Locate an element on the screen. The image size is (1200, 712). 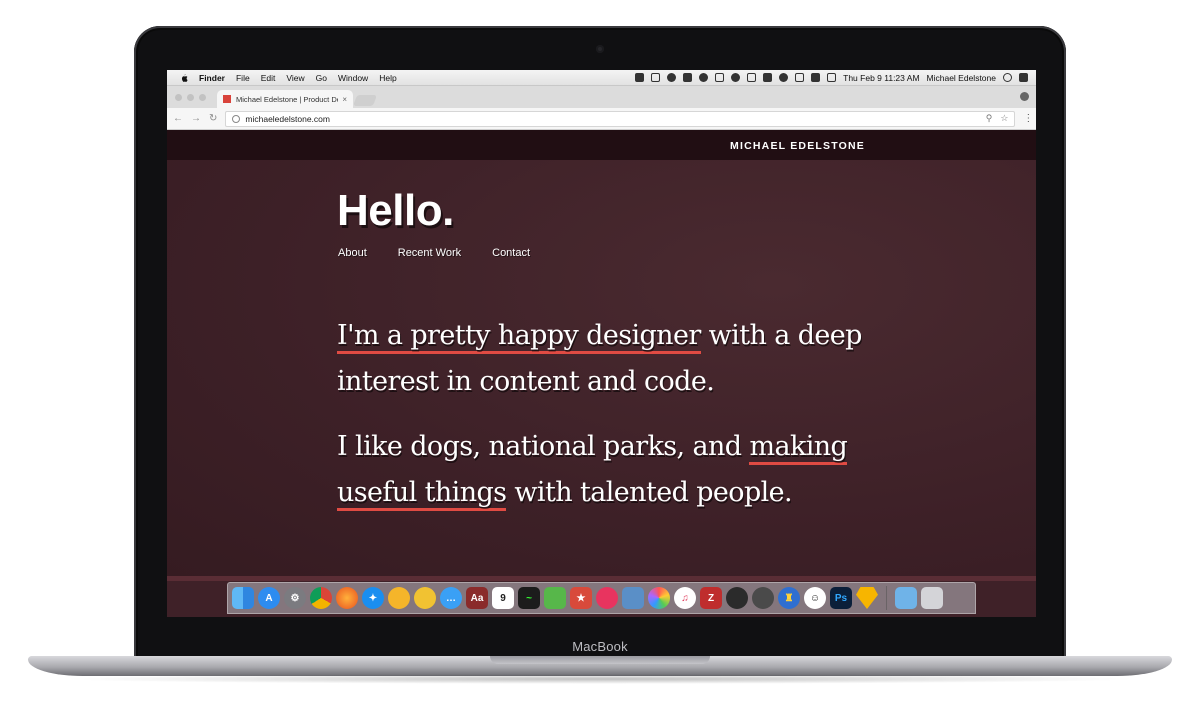
favicon-icon is located at coordinates (227, 99).